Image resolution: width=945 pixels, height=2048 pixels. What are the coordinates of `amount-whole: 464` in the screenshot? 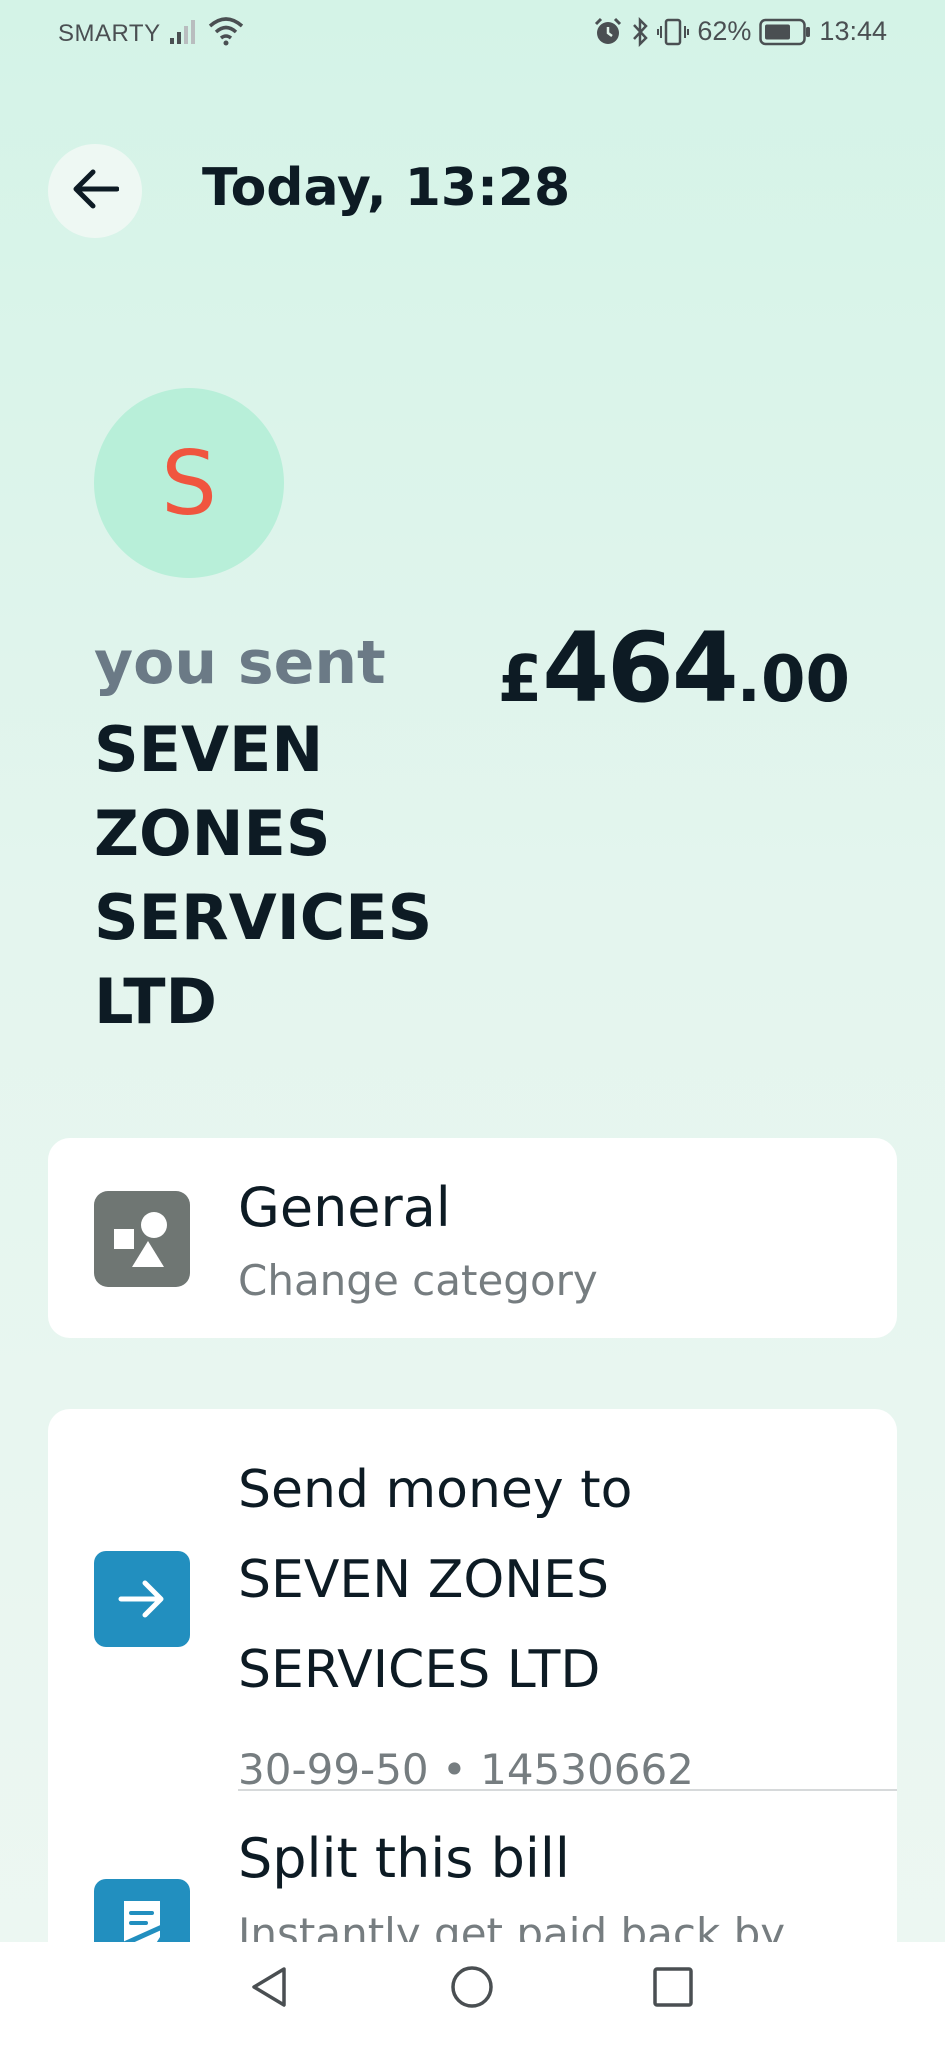 It's located at (640, 668).